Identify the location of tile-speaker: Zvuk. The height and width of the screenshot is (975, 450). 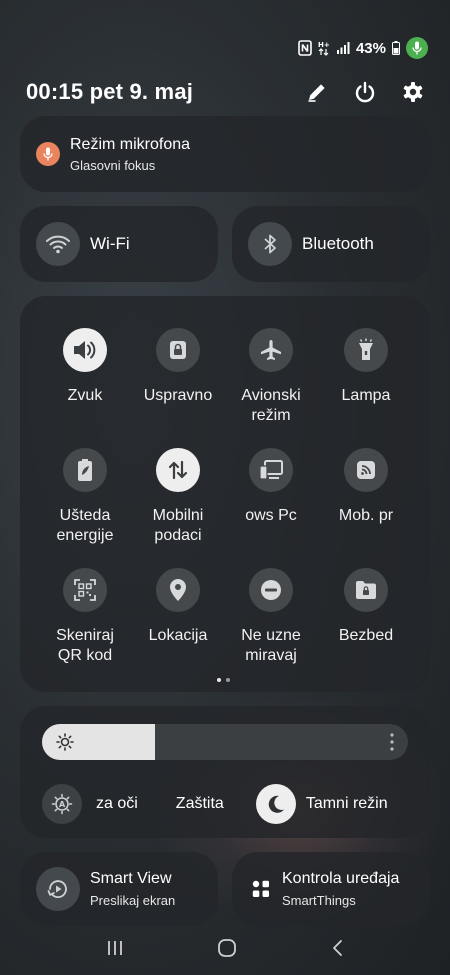
(85, 367).